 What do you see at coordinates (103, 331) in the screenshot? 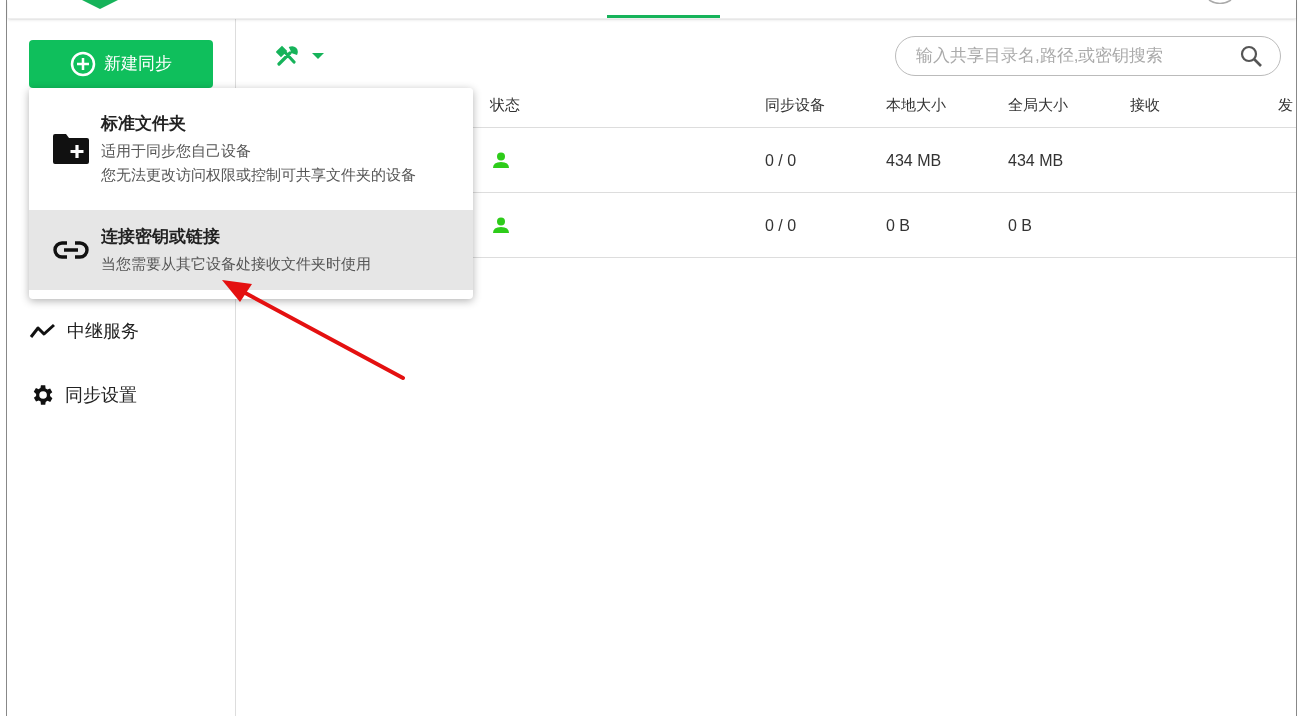
I see `sidebar-item: 中继服务` at bounding box center [103, 331].